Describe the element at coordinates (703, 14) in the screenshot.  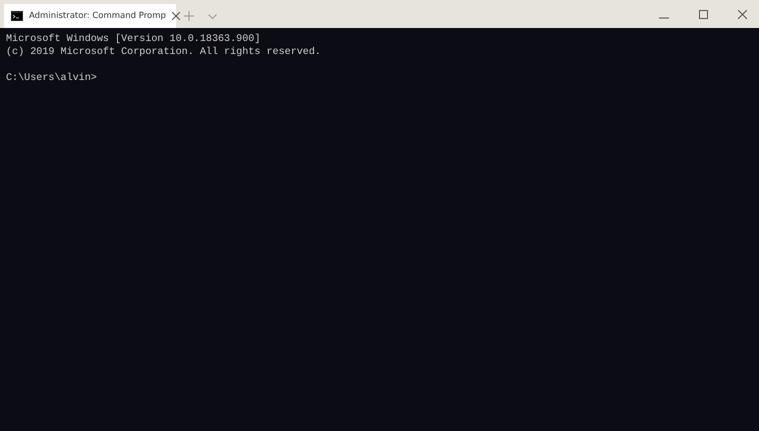
I see `maximize-icon` at that location.